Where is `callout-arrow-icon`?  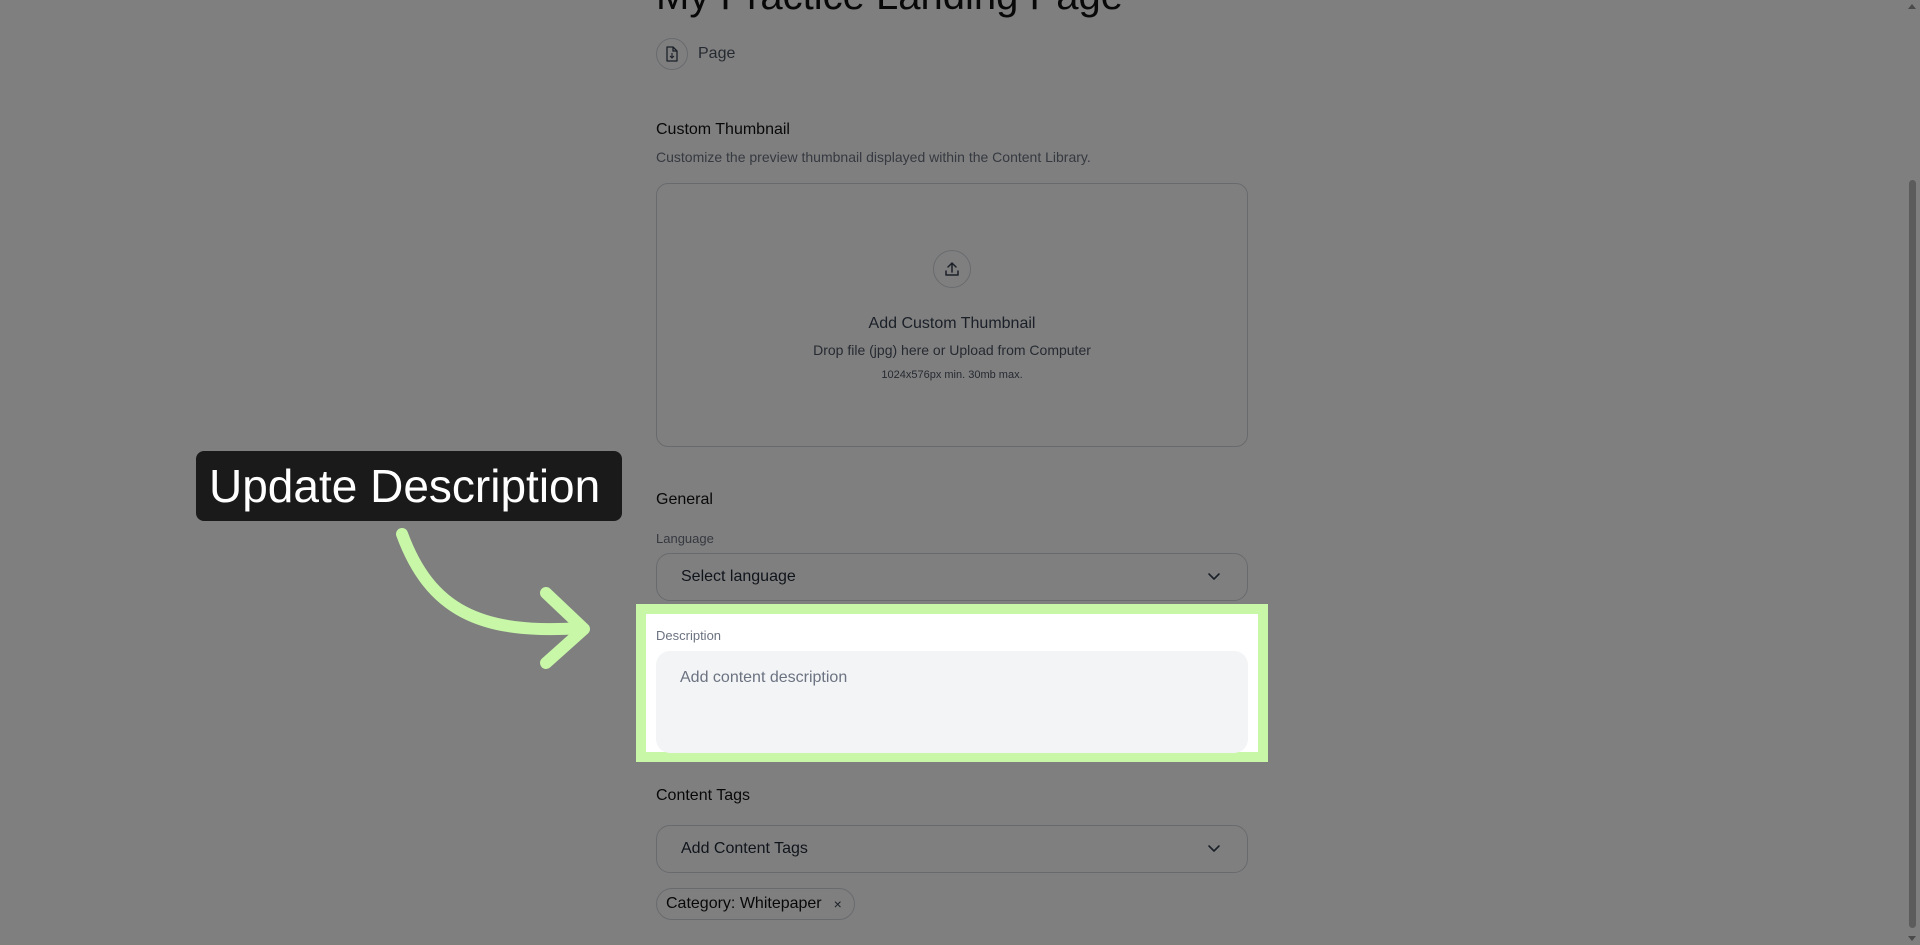 callout-arrow-icon is located at coordinates (493, 598).